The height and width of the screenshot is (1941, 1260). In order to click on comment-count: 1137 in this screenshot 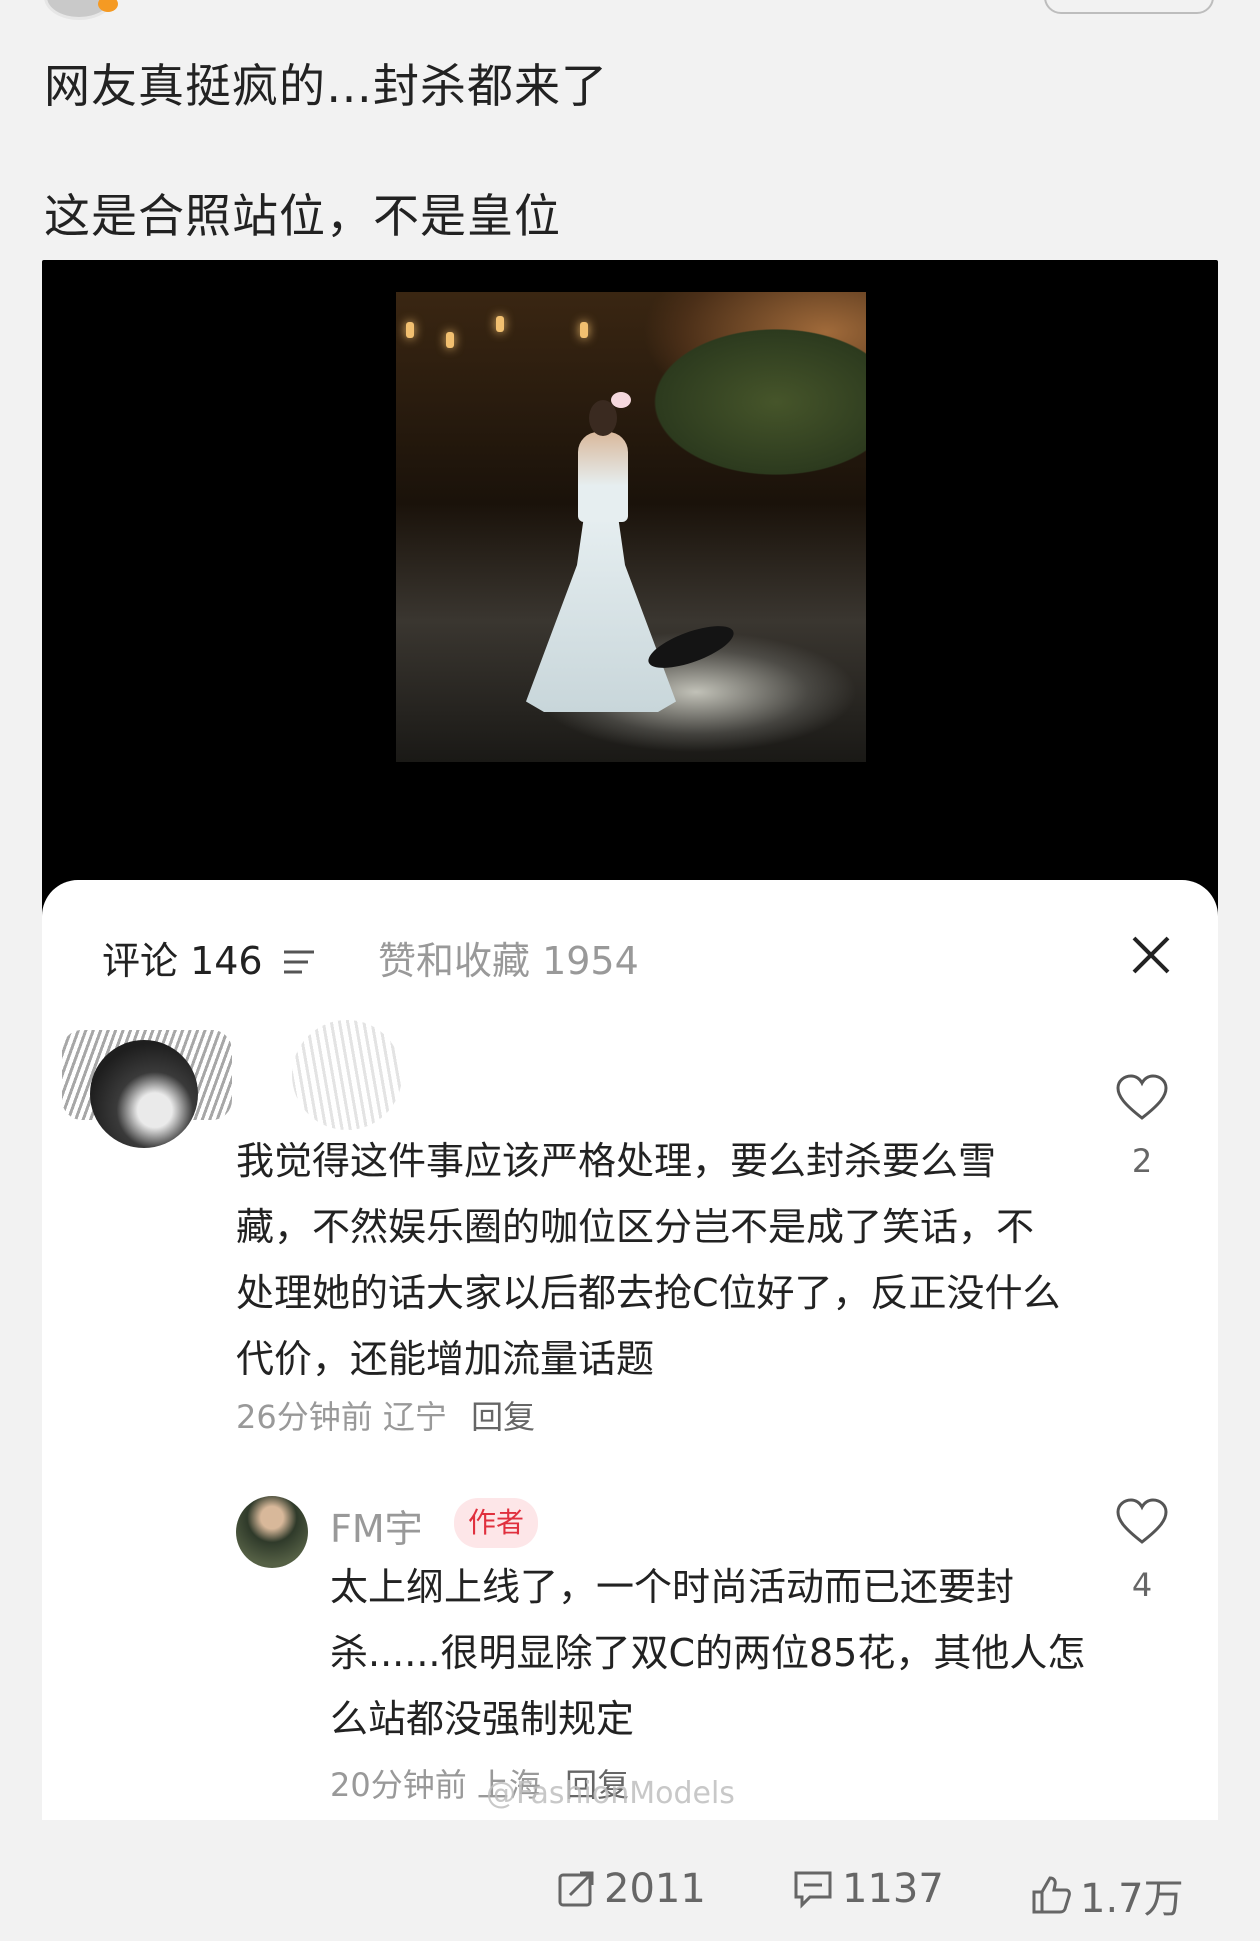, I will do `click(893, 1889)`.